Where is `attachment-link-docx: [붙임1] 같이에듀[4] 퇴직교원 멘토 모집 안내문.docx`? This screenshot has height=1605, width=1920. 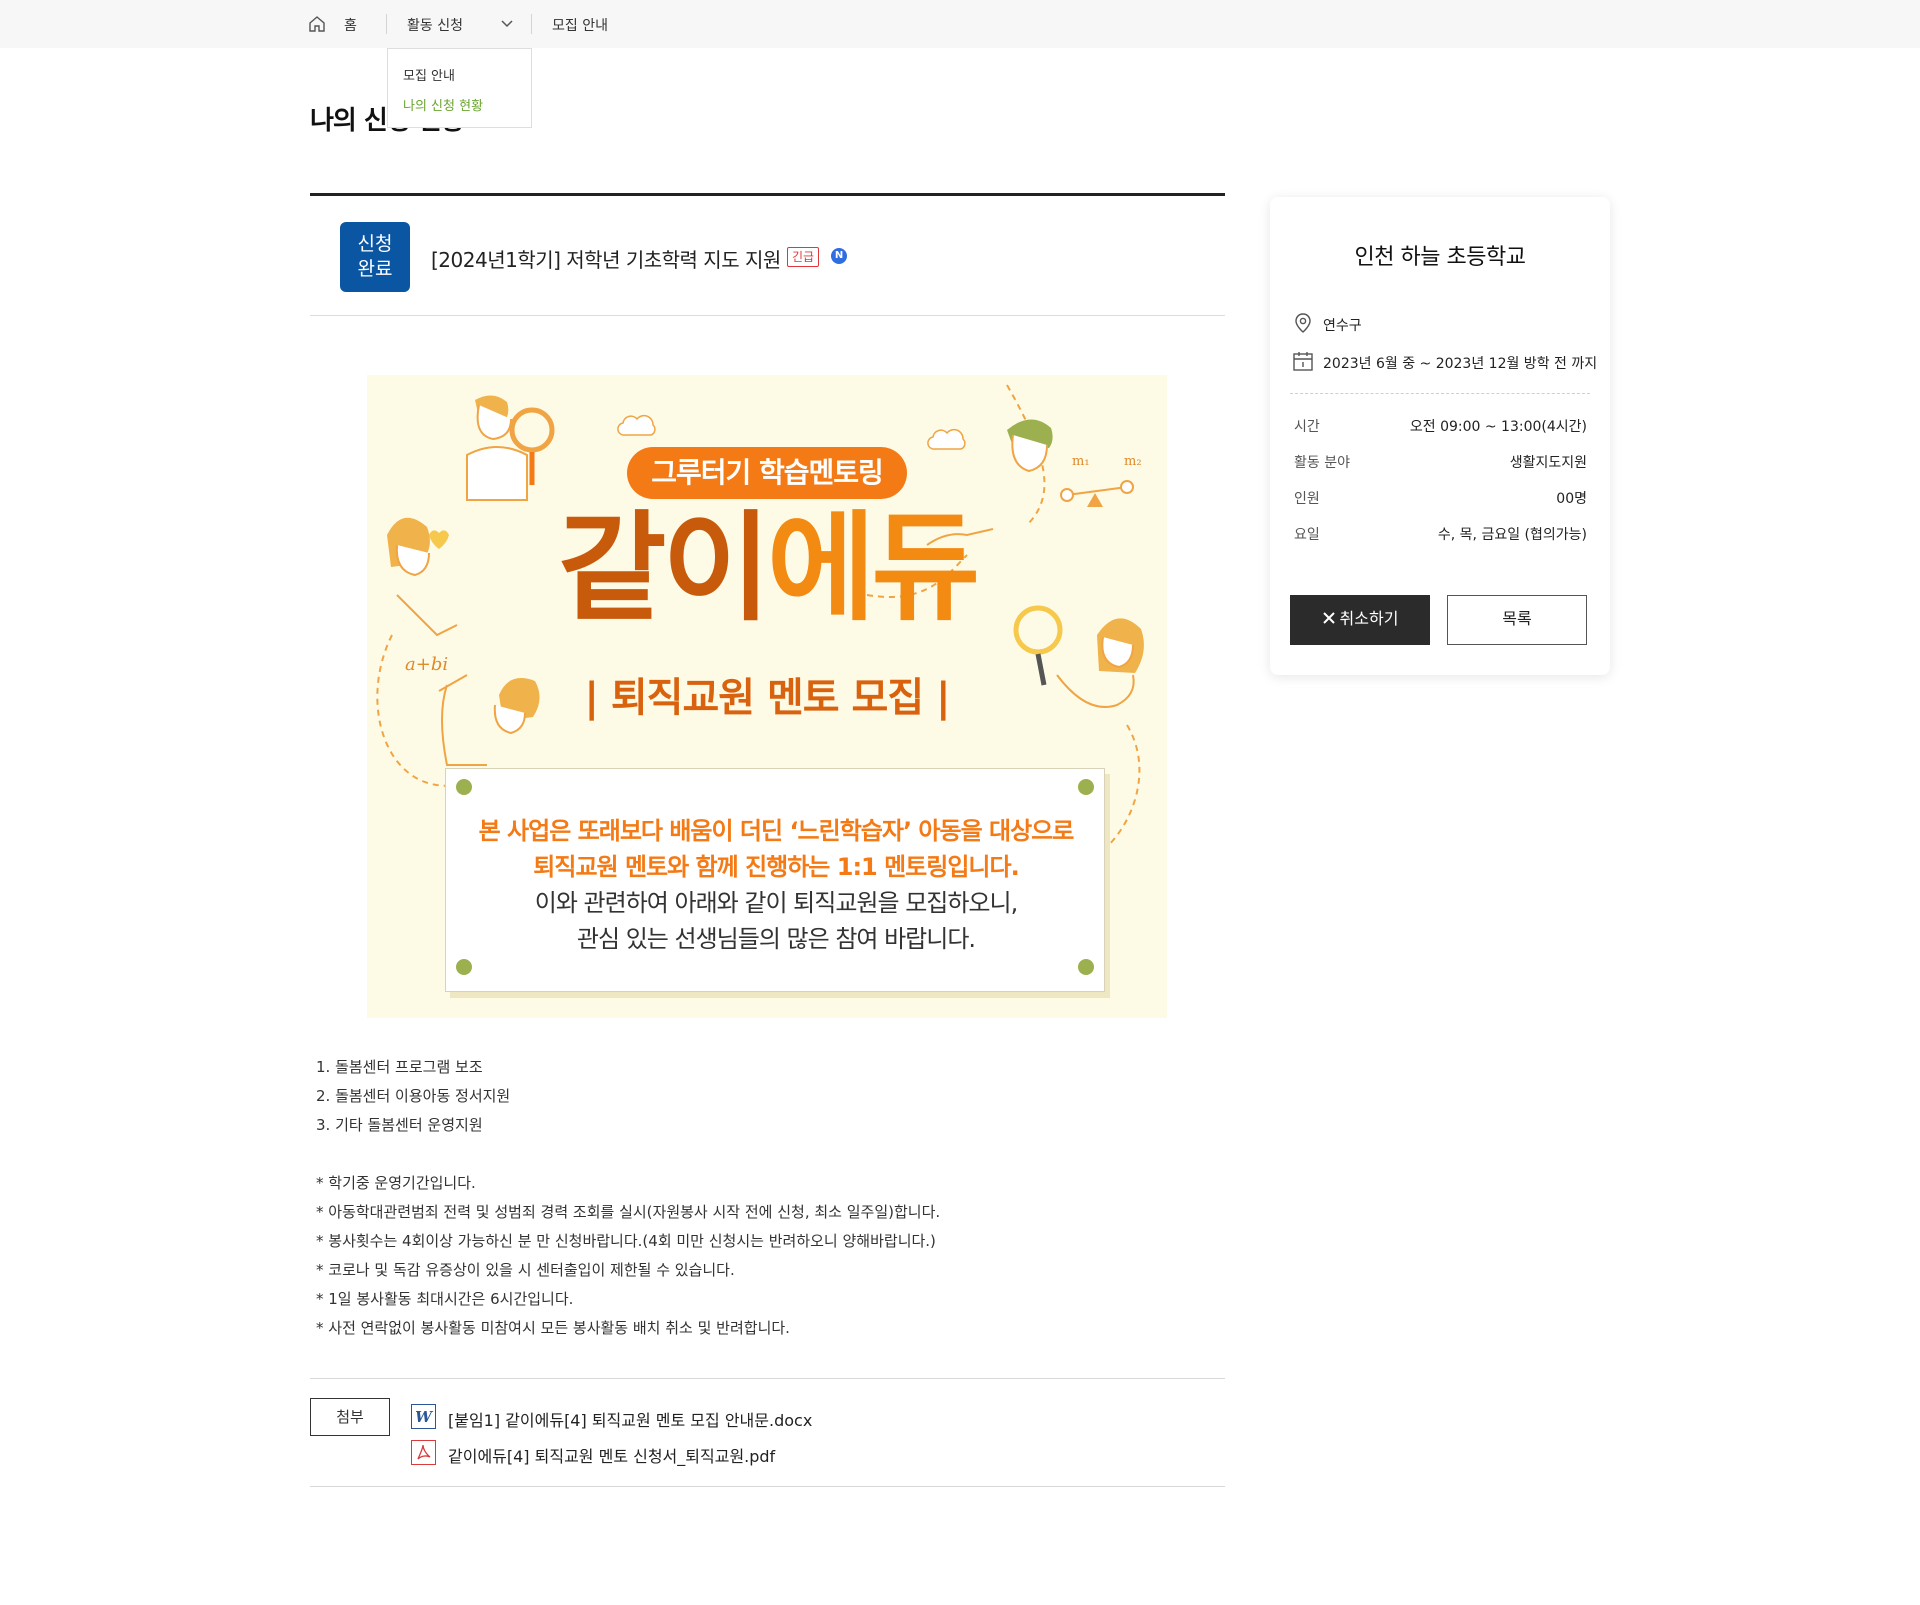 attachment-link-docx: [붙임1] 같이에듀[4] 퇴직교원 멘토 모집 안내문.docx is located at coordinates (630, 1419).